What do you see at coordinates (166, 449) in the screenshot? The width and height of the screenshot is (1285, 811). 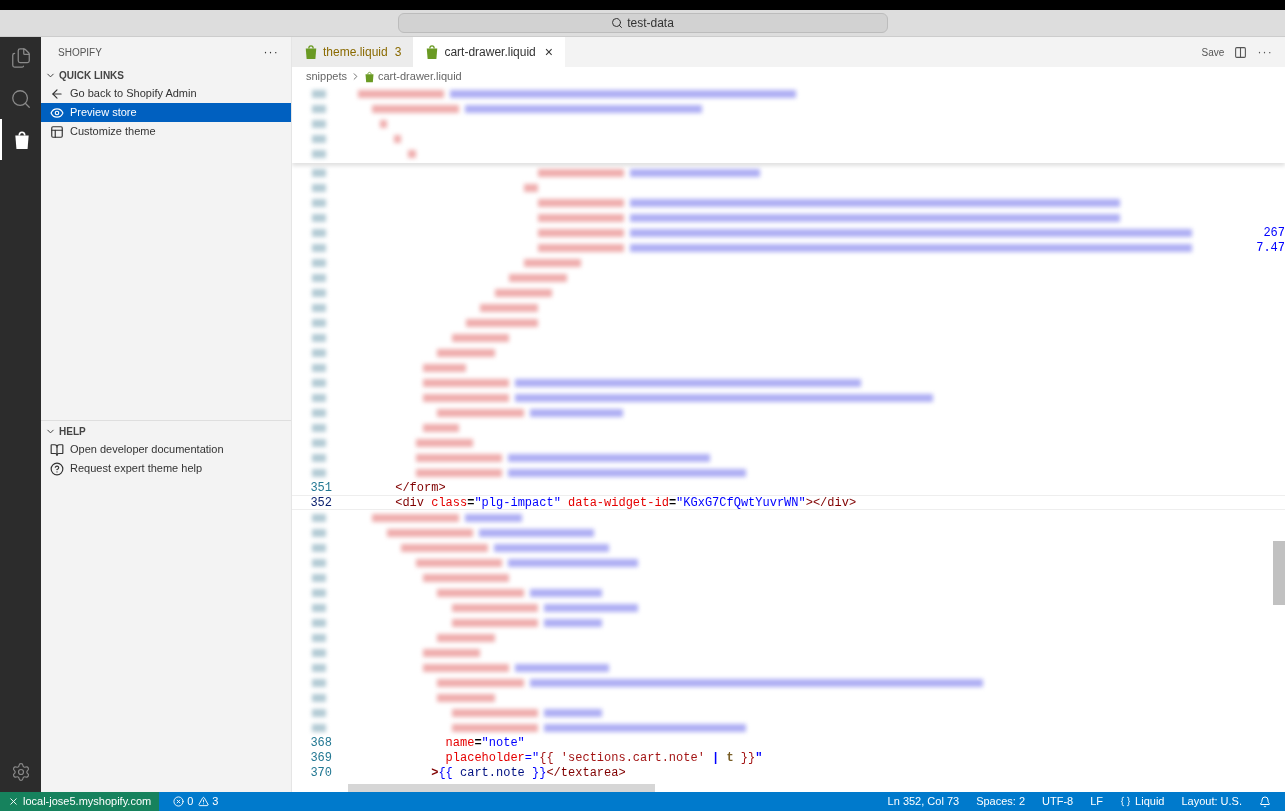 I see `sidebar-item: Open developer documentation` at bounding box center [166, 449].